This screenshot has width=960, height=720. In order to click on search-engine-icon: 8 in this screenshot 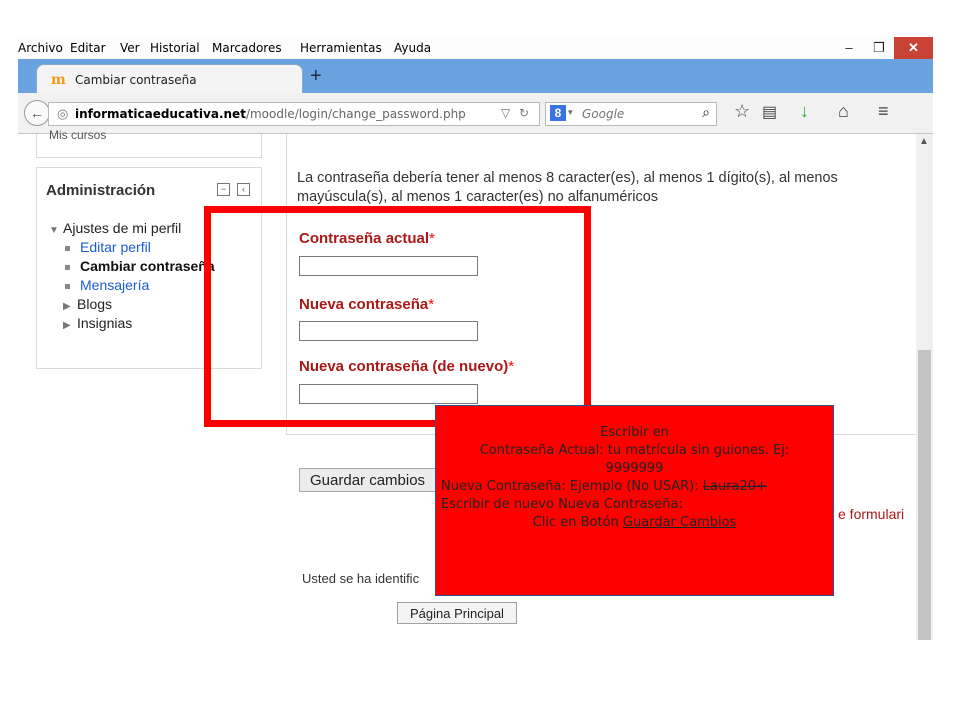, I will do `click(558, 113)`.